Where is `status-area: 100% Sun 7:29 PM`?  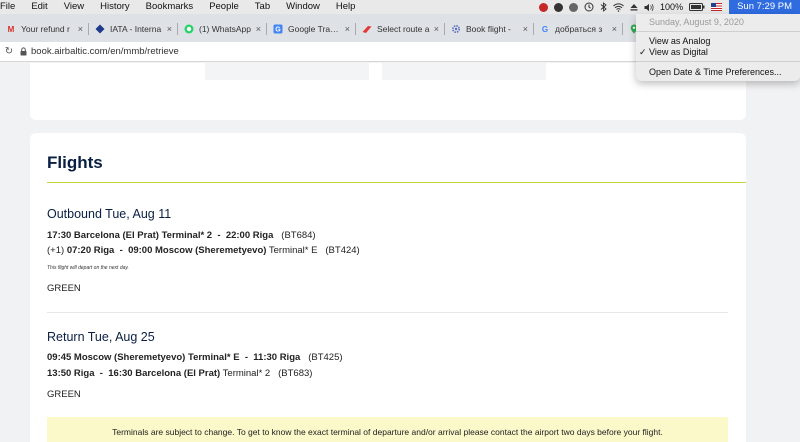
status-area: 100% Sun 7:29 PM is located at coordinates (668, 7).